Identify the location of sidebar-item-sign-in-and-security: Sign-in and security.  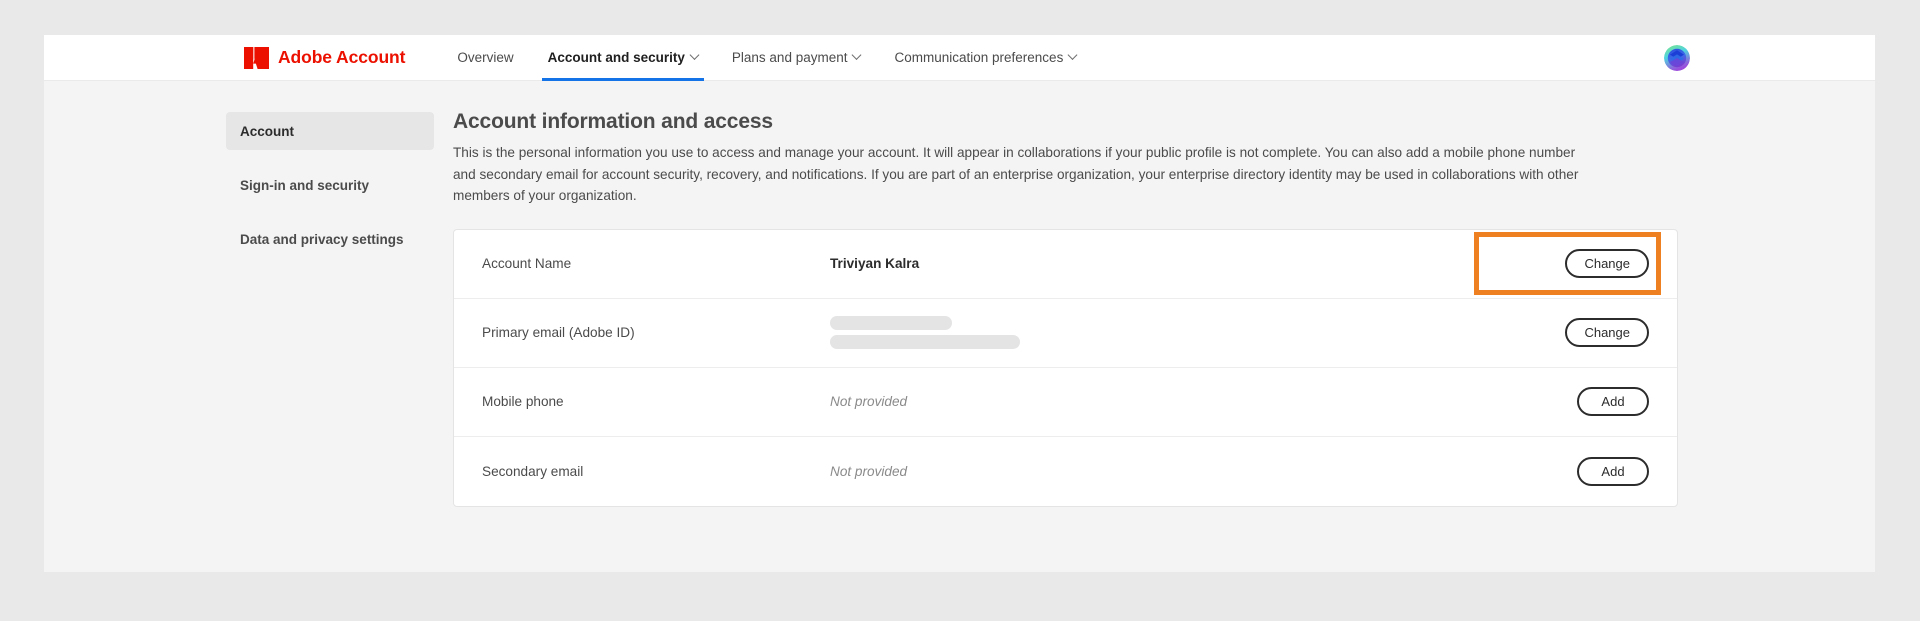
(330, 185).